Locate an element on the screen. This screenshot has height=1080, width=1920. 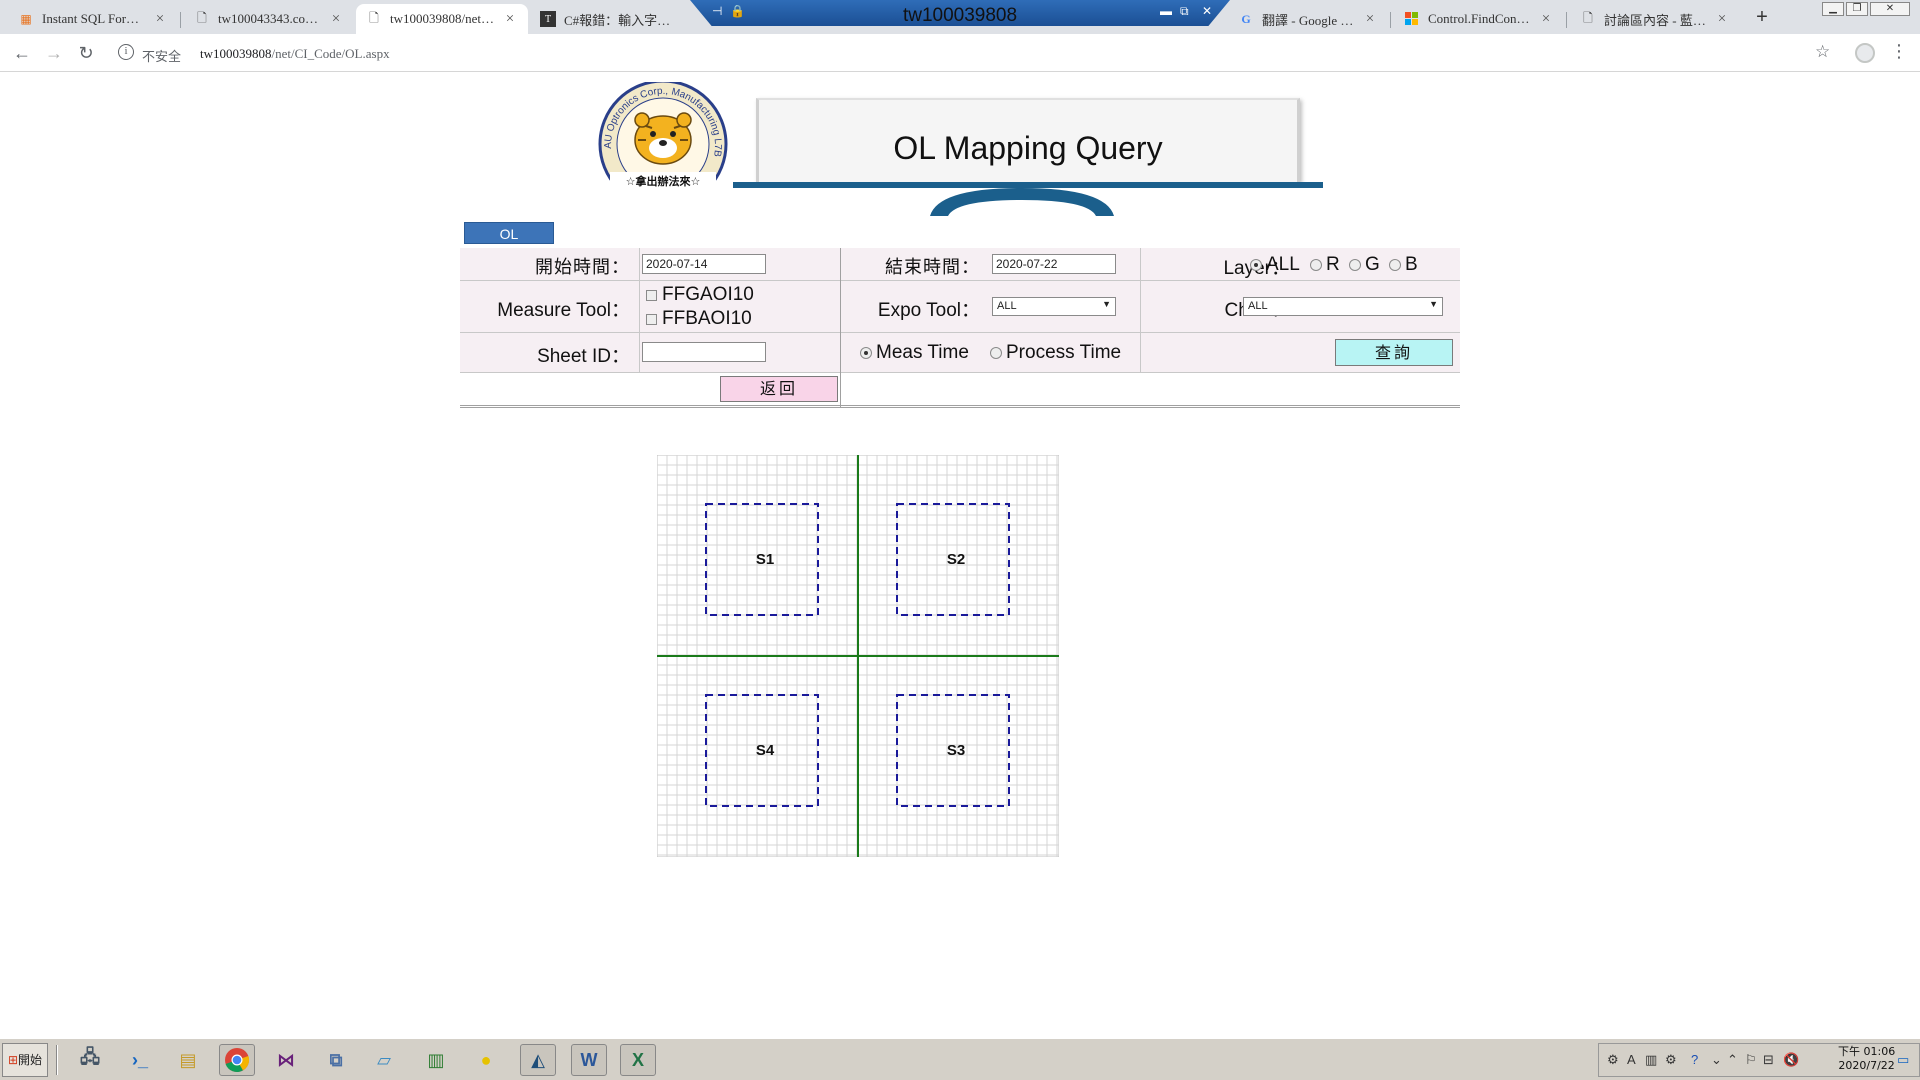
tab-csharp-error: T C#報錯：輸入字串格式不正確 is located at coordinates (610, 19).